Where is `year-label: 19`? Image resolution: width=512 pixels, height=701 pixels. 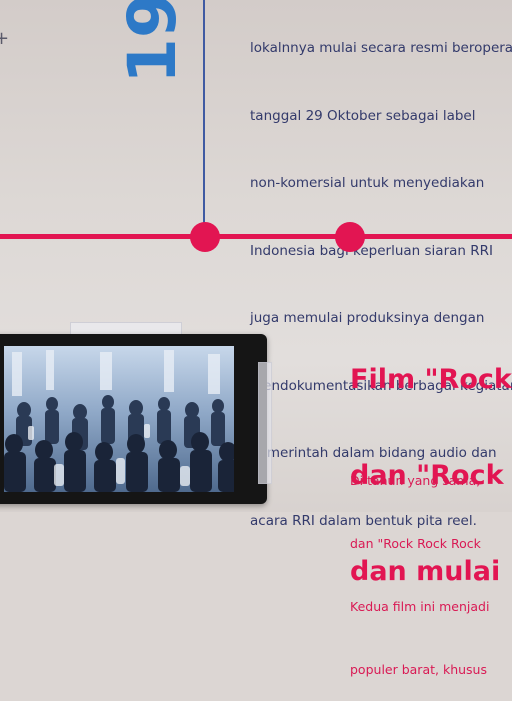
year-label: 19 is located at coordinates (152, 42).